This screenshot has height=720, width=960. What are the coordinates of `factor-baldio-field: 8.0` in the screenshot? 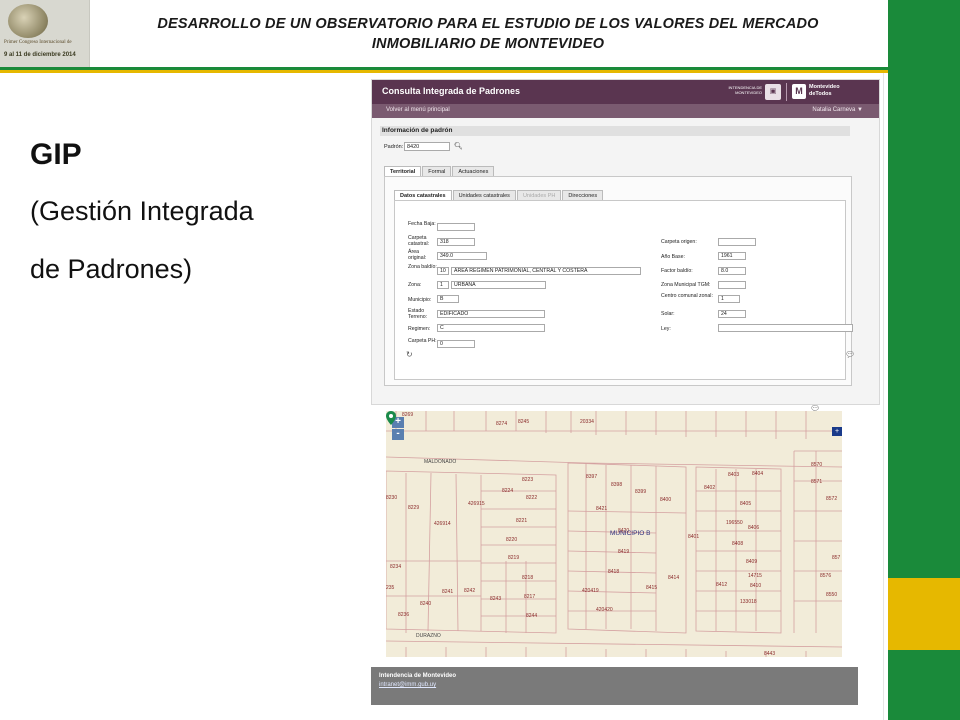 It's located at (732, 271).